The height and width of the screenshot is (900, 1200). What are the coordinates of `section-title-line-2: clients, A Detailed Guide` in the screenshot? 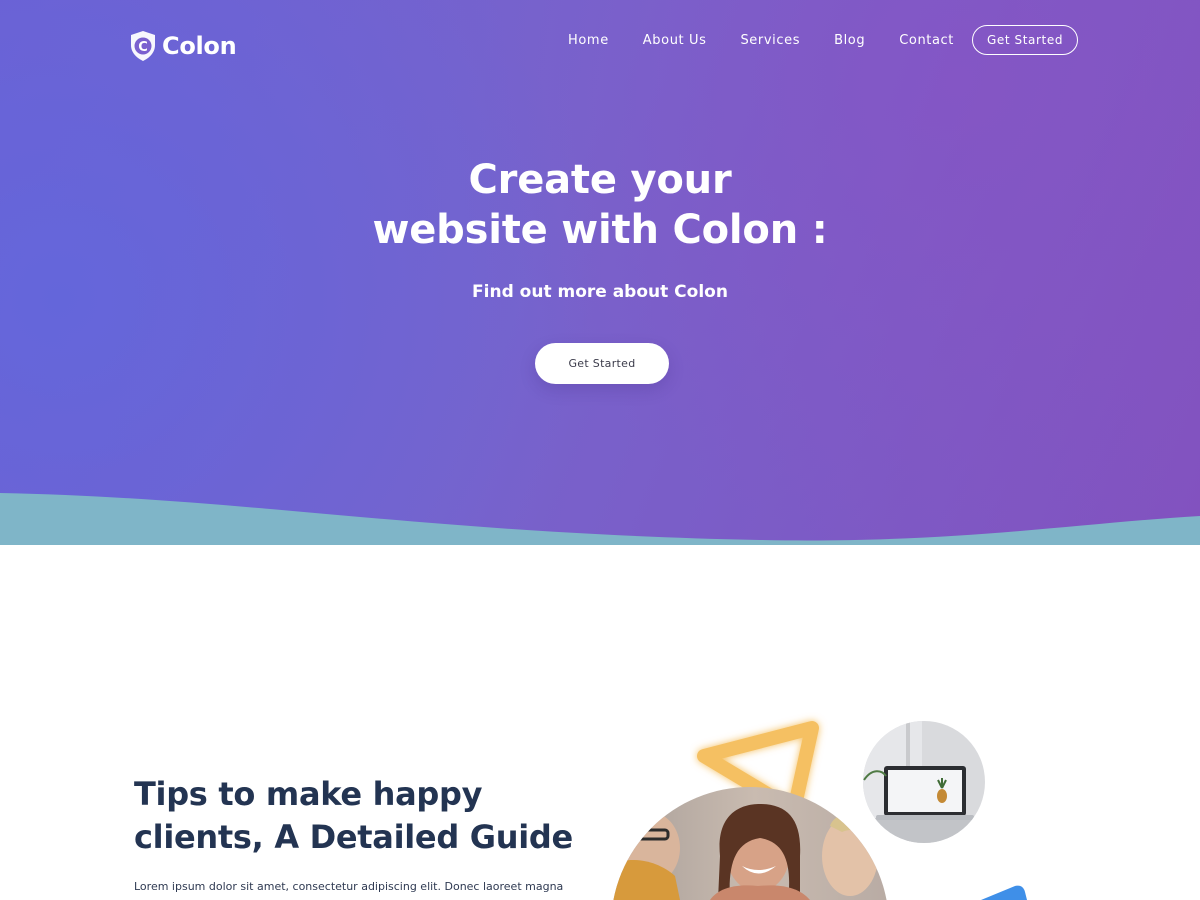 It's located at (353, 837).